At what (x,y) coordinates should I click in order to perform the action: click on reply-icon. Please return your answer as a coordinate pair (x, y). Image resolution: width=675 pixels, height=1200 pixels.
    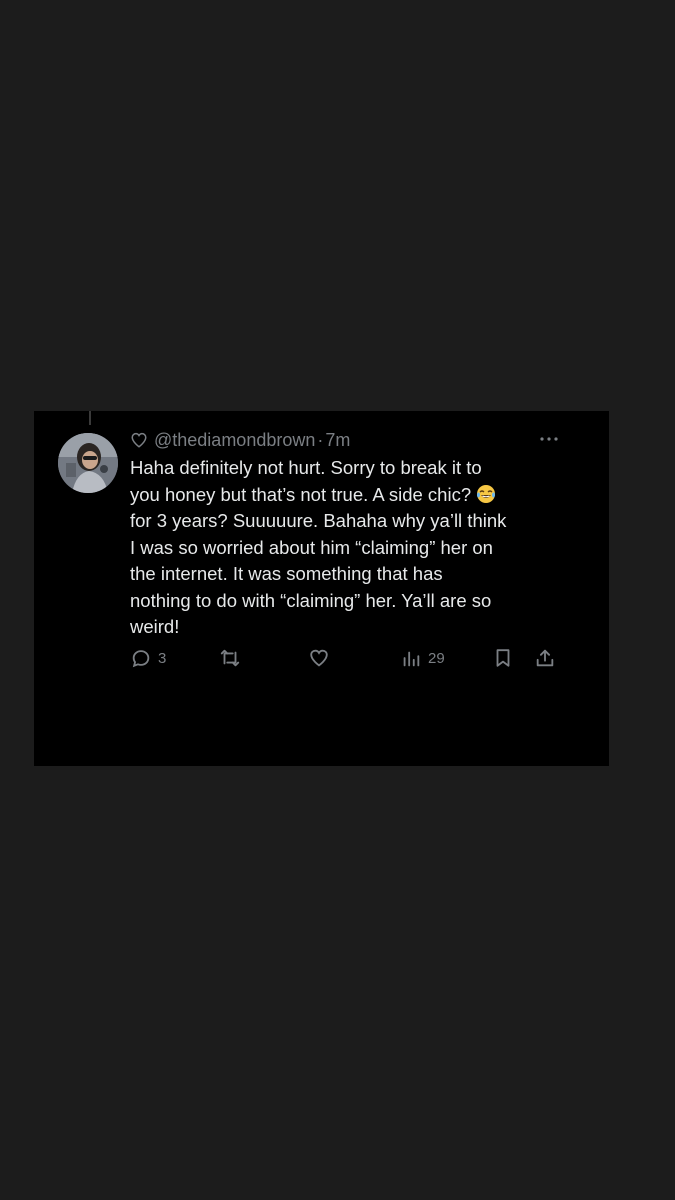
    Looking at the image, I should click on (141, 658).